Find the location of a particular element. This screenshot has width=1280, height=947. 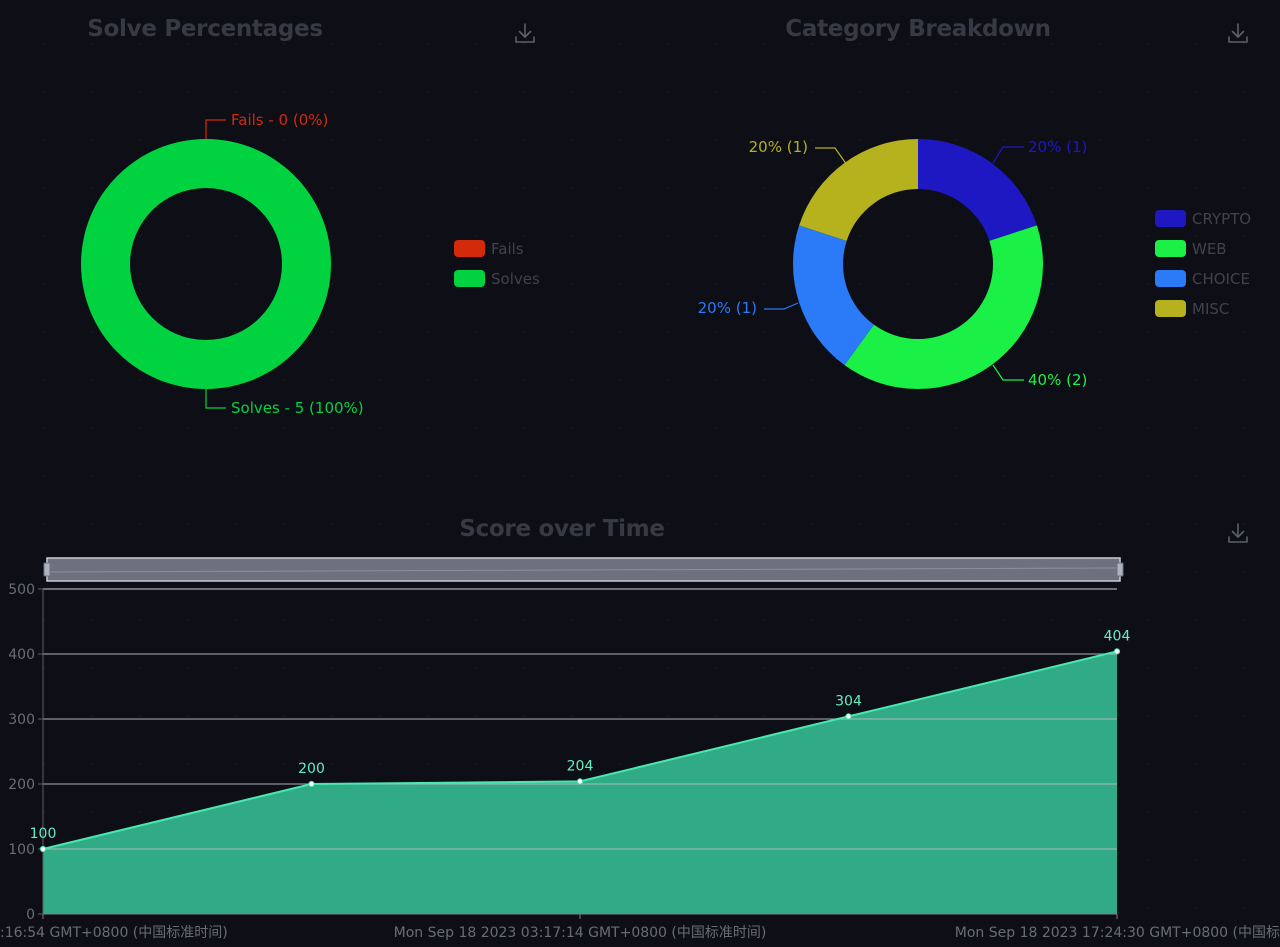

legend-swatch-misc is located at coordinates (1170, 308).